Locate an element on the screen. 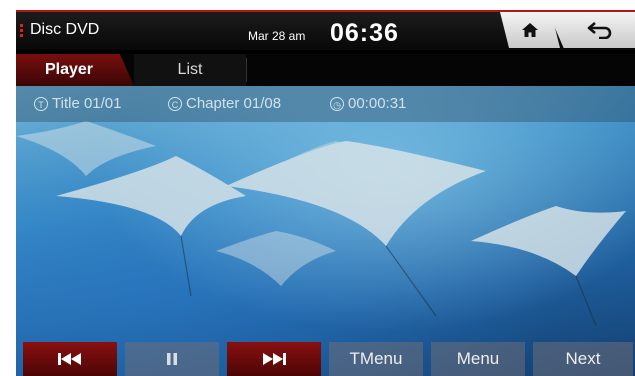 This screenshot has width=635, height=376. app-title: Disc DVD is located at coordinates (65, 29).